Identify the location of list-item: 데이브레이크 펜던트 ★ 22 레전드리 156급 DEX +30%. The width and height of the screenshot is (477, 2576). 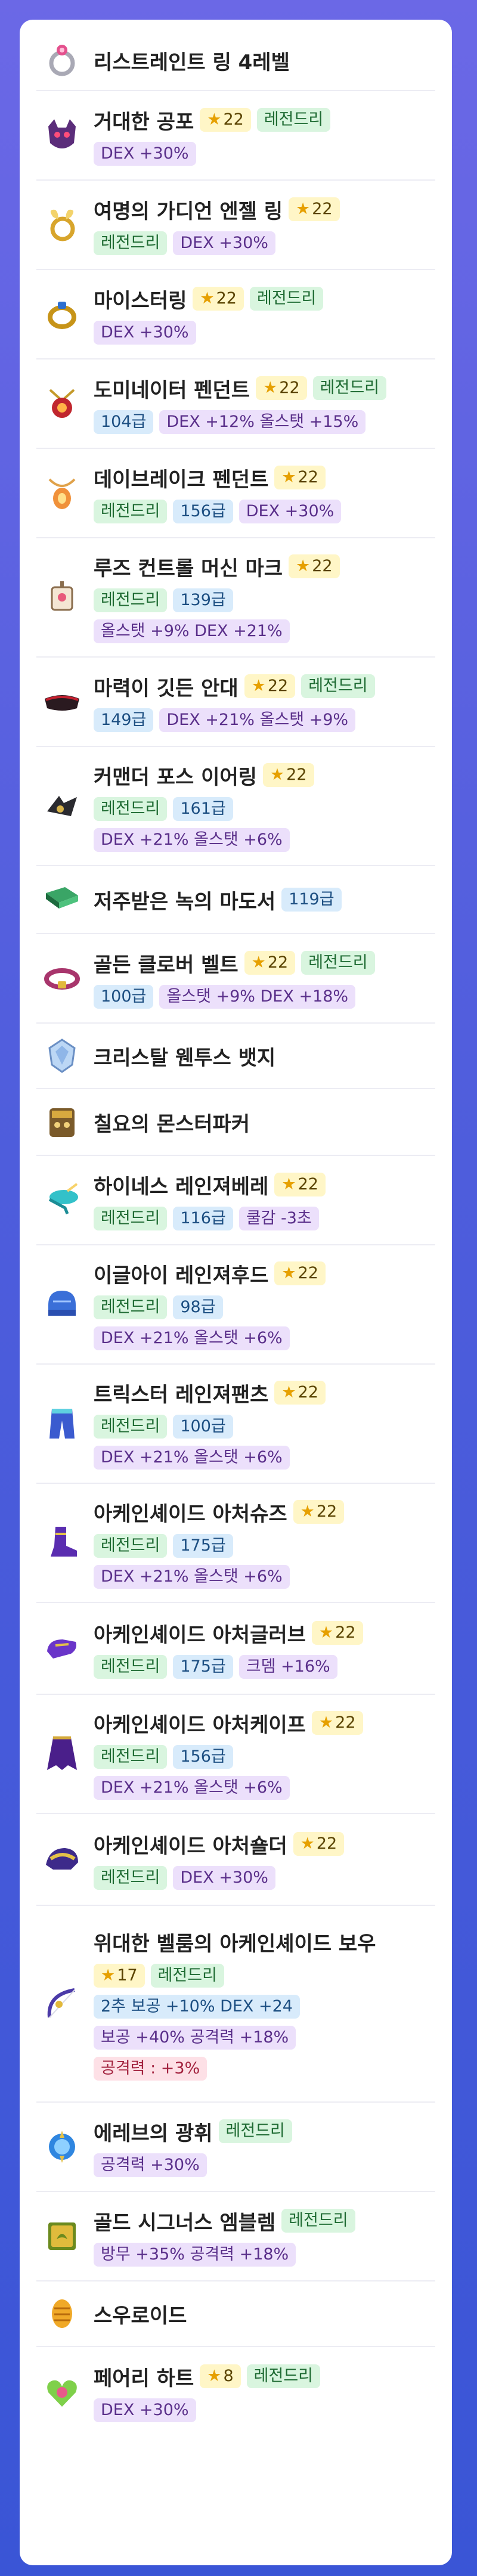
(235, 493).